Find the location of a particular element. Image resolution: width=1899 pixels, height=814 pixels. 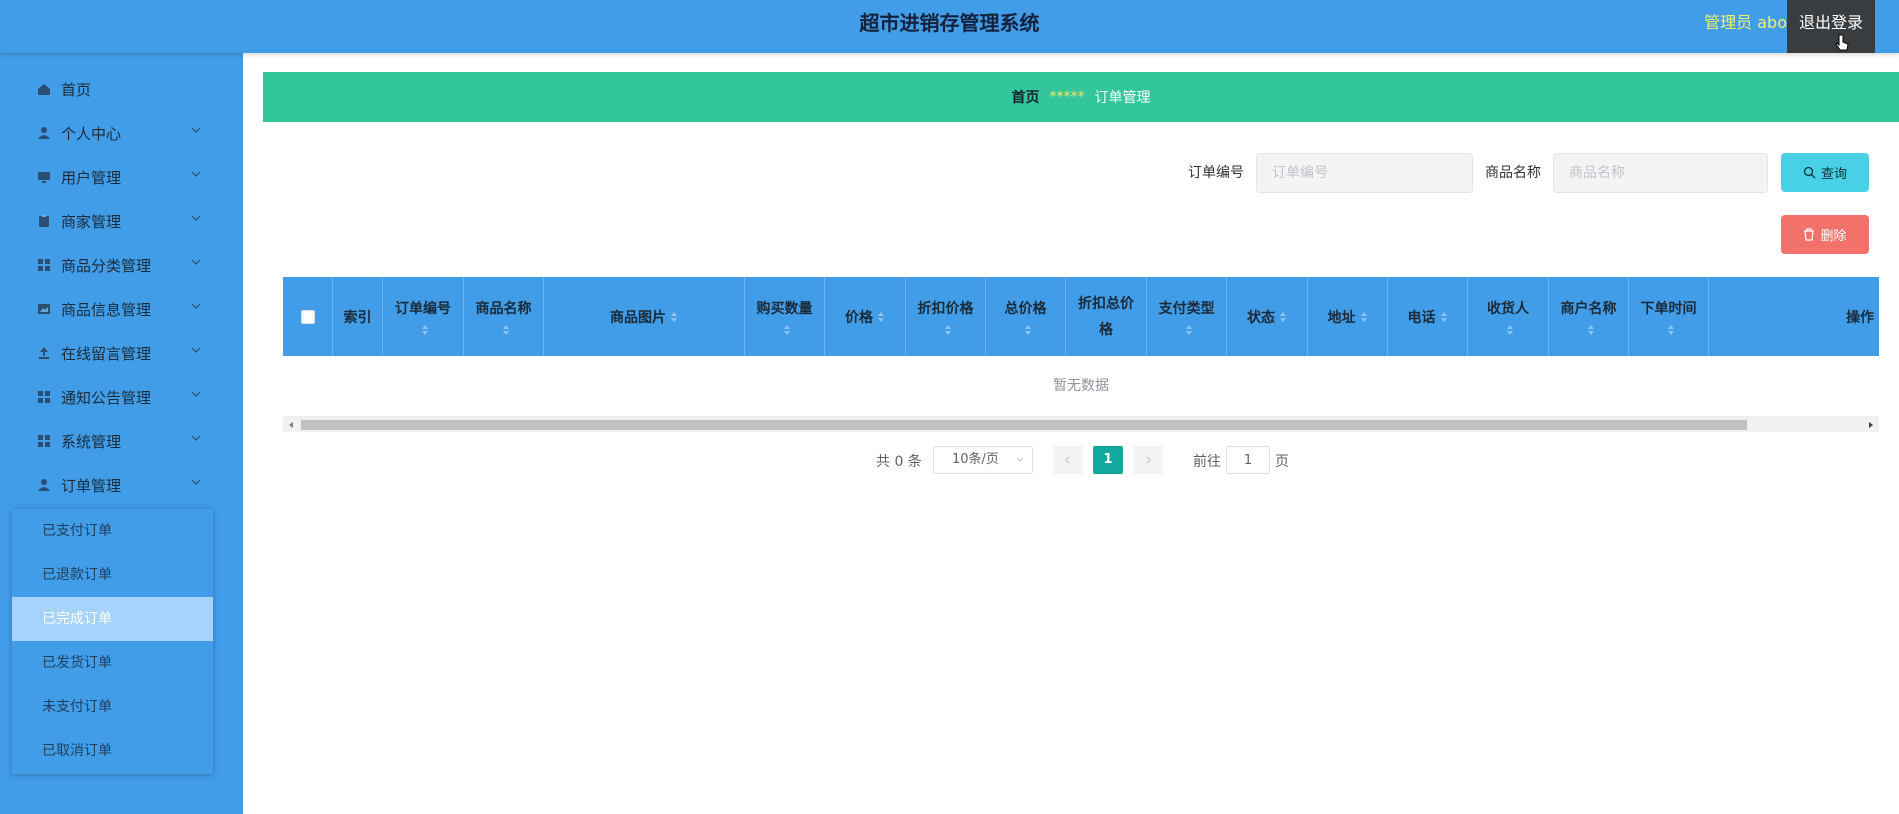

breadcrumb-current: 订单管理 is located at coordinates (1122, 98).